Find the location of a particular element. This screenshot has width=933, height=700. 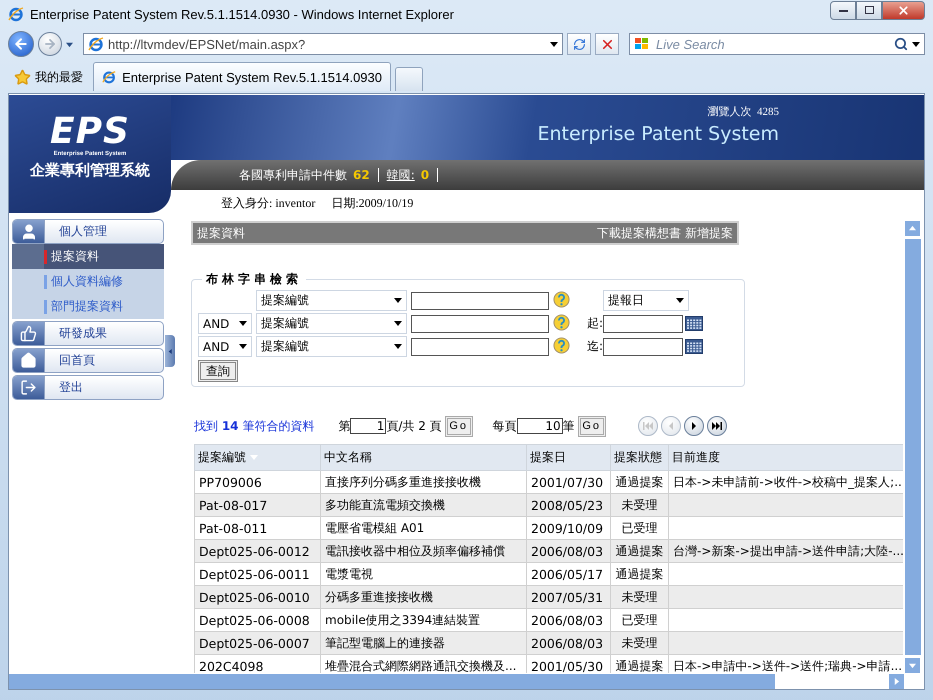

page-input: 1 is located at coordinates (368, 426).